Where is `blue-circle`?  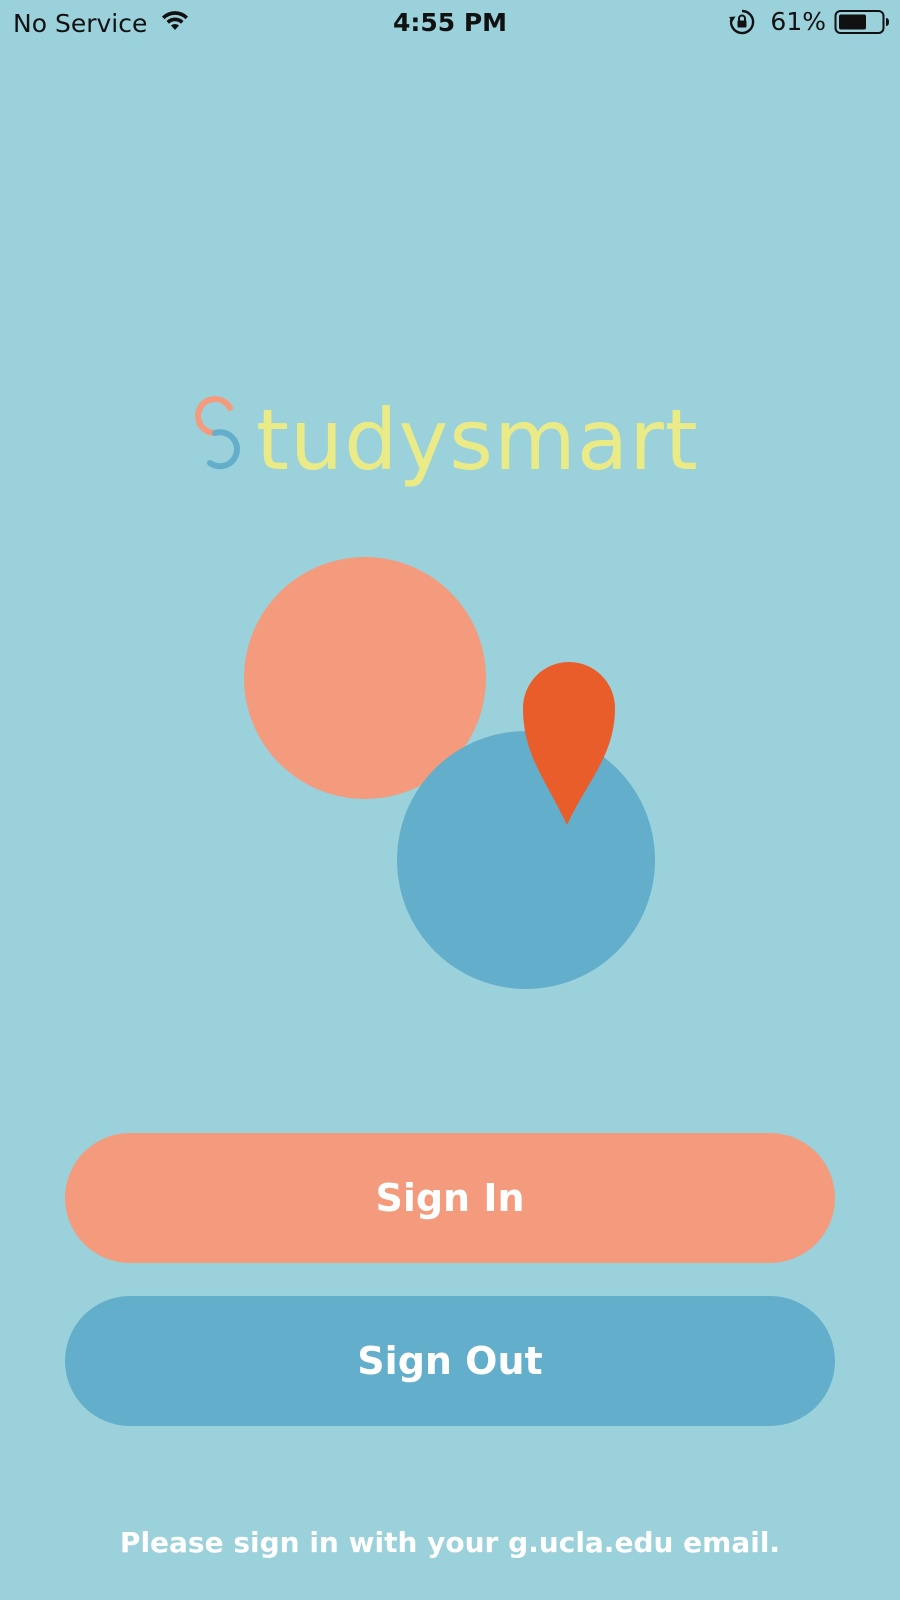
blue-circle is located at coordinates (526, 860).